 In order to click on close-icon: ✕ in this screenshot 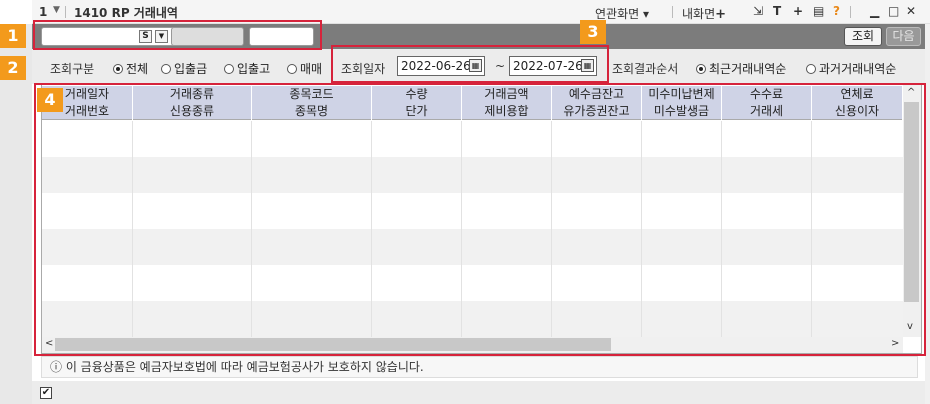, I will do `click(911, 11)`.